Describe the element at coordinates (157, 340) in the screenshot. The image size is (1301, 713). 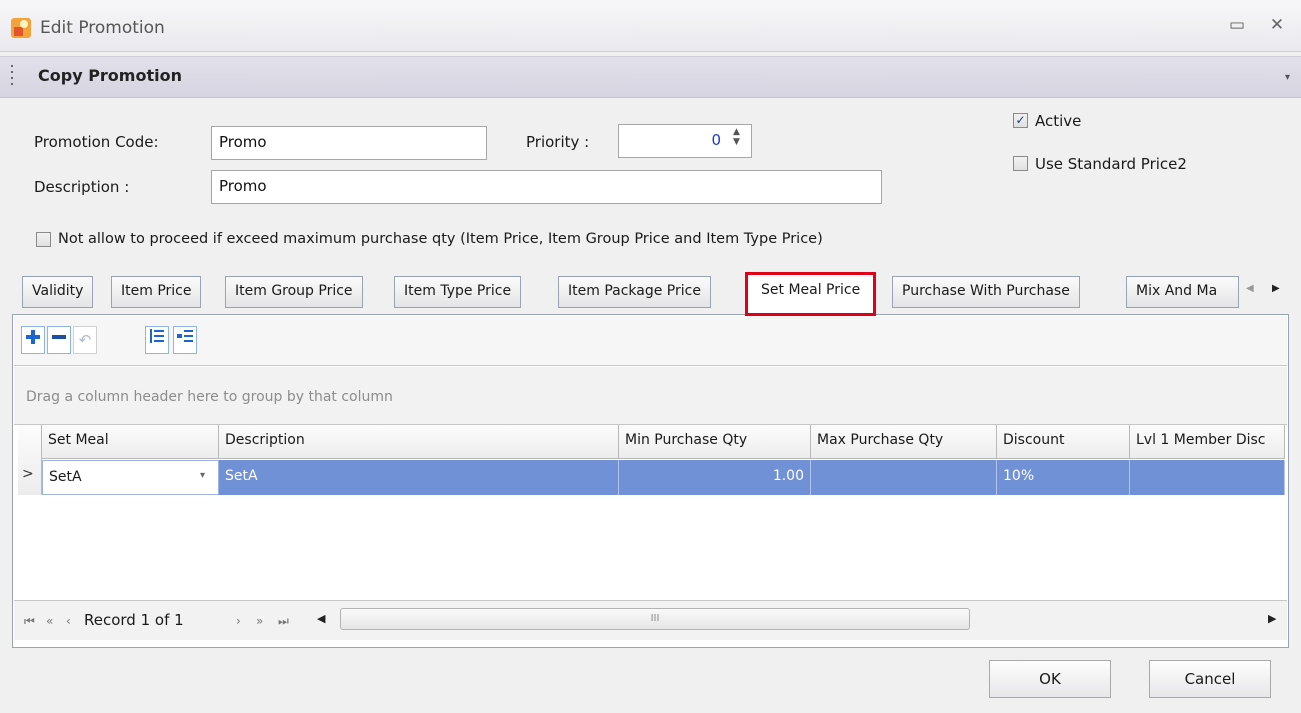
I see `expand-rows-icon` at that location.